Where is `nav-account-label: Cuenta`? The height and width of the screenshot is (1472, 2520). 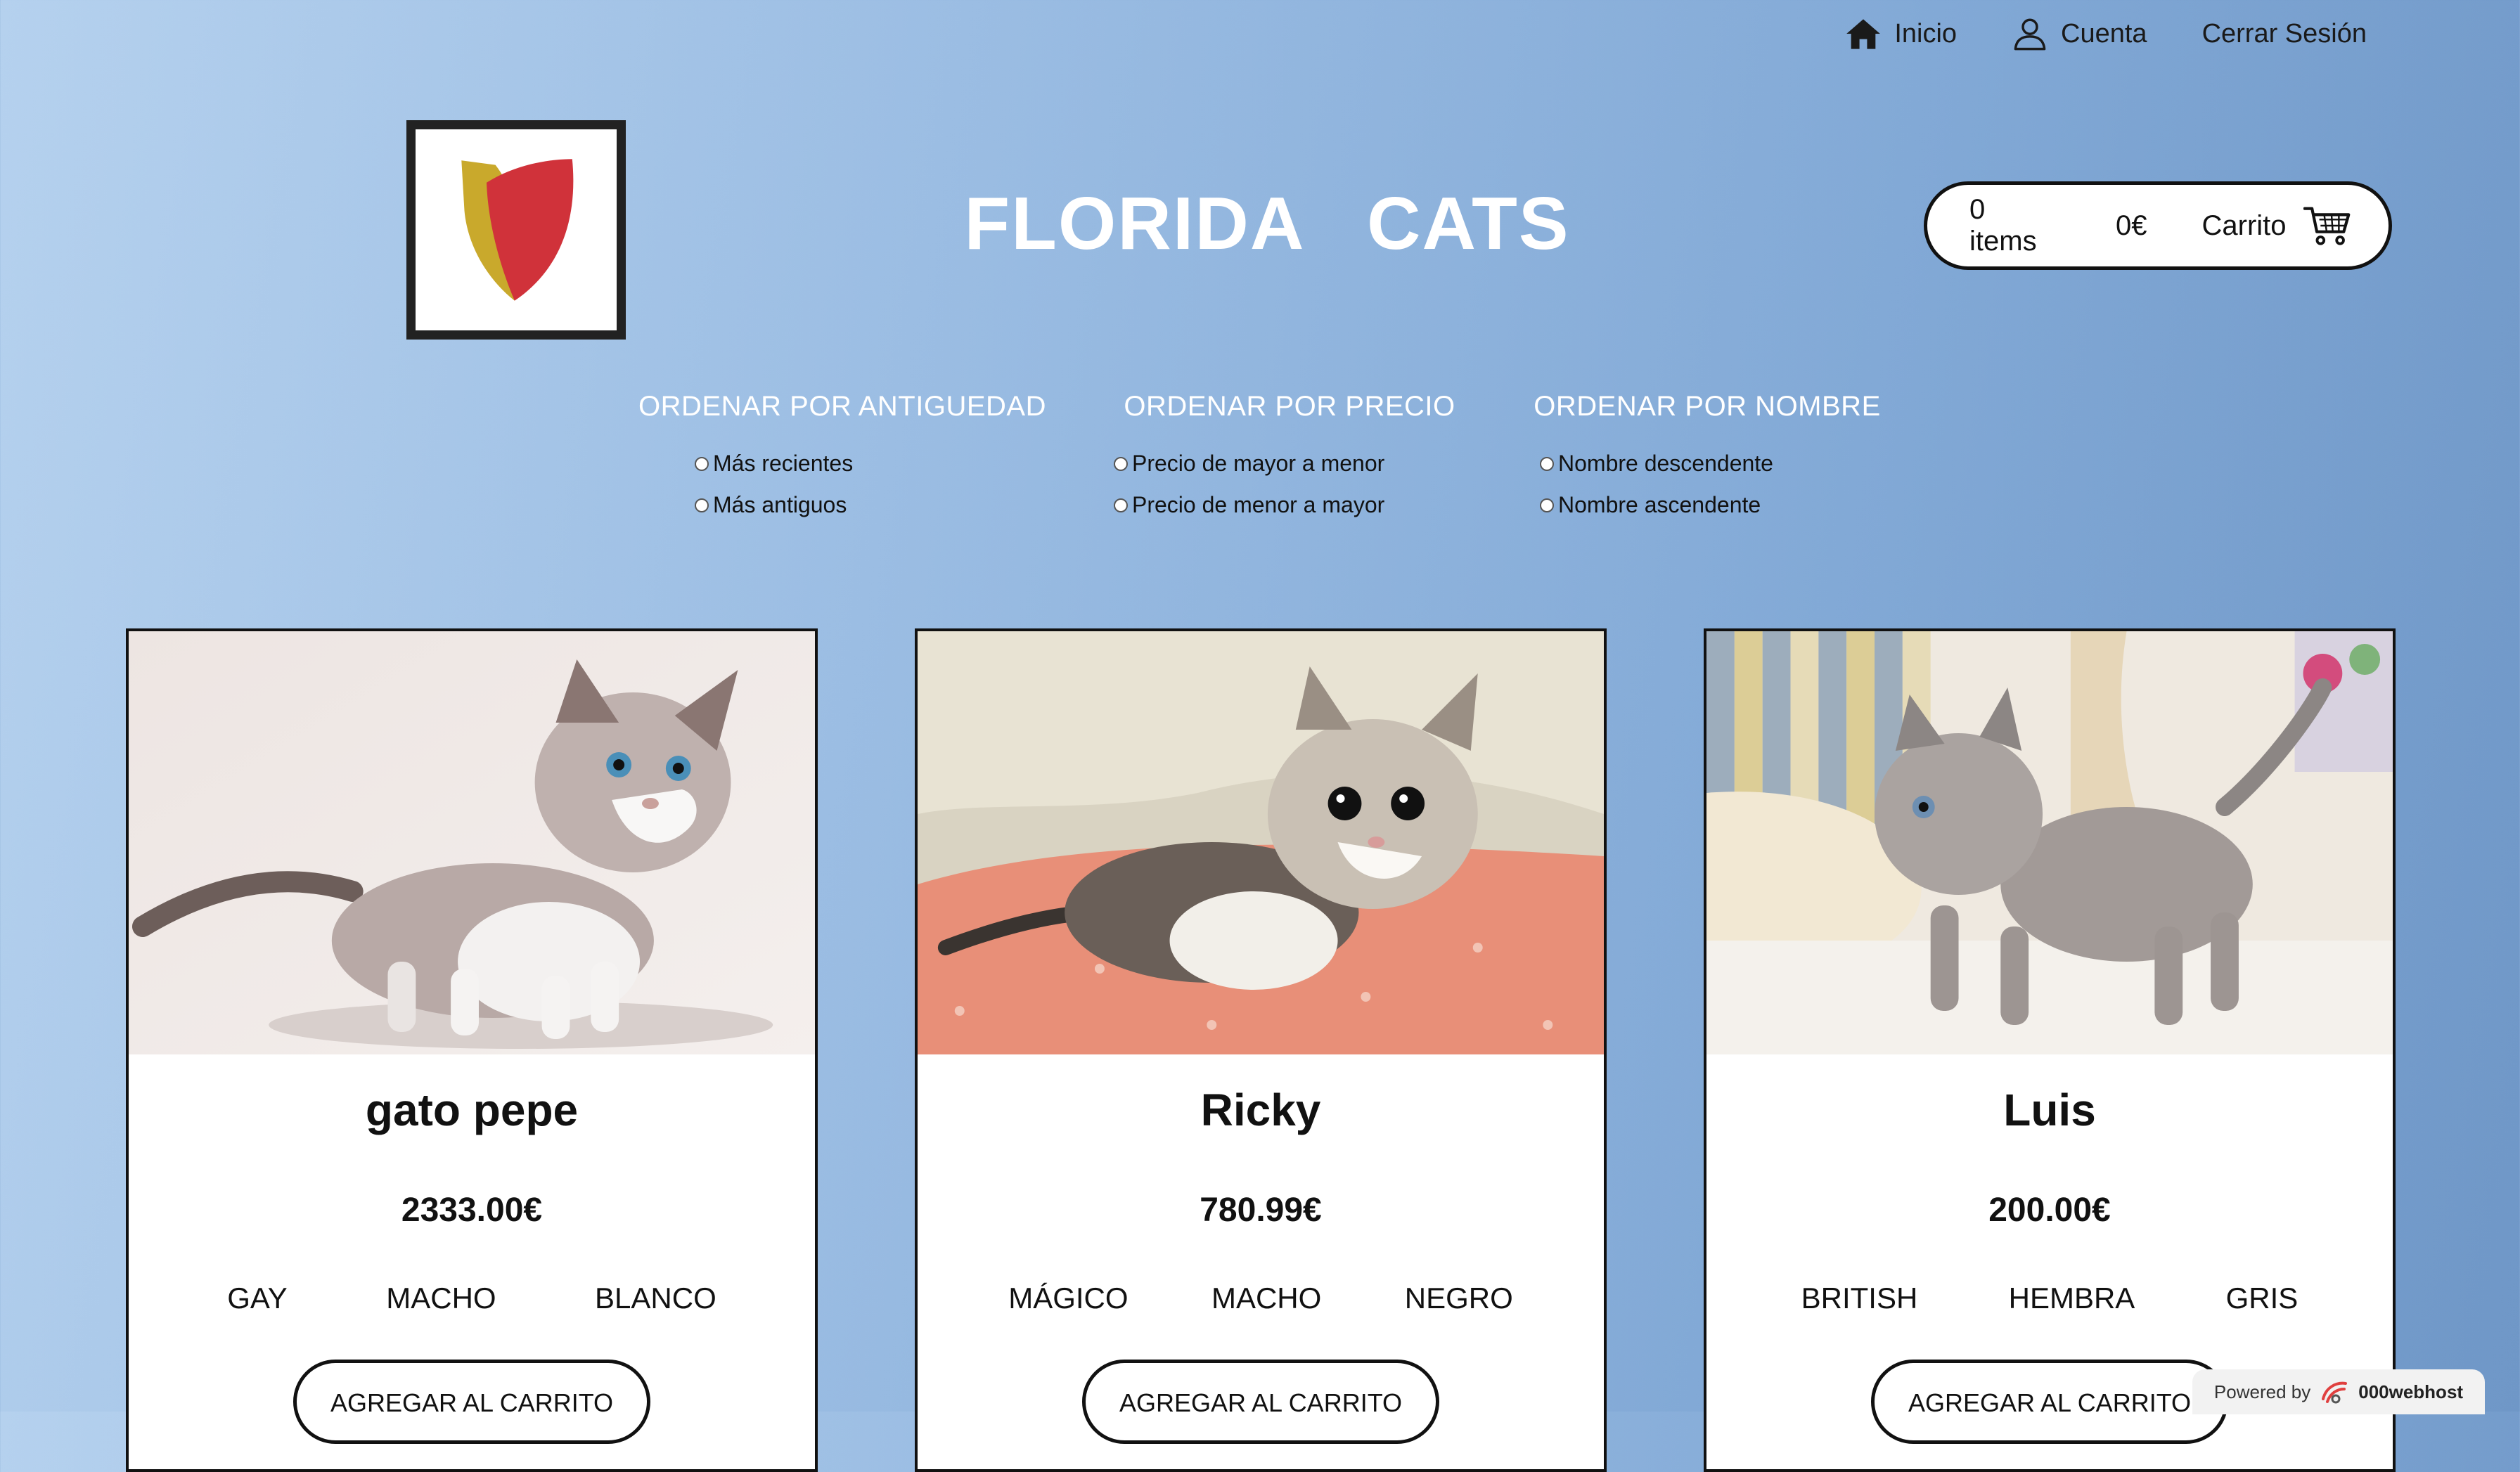
nav-account-label: Cuenta is located at coordinates (2104, 33).